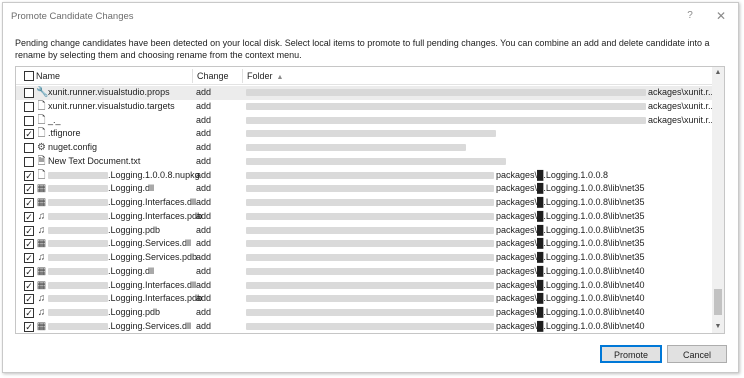 The width and height of the screenshot is (744, 378). I want to click on row-name: .Logging.Interfaces.dll, so click(122, 286).